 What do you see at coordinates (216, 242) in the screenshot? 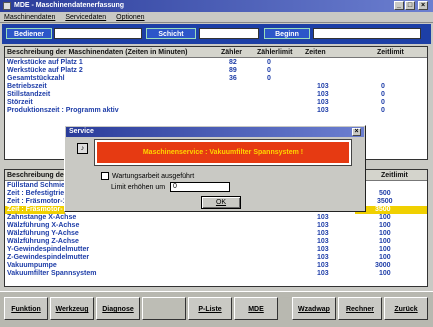
I see `table-row: Wälzführung Z-Achse 103 100` at bounding box center [216, 242].